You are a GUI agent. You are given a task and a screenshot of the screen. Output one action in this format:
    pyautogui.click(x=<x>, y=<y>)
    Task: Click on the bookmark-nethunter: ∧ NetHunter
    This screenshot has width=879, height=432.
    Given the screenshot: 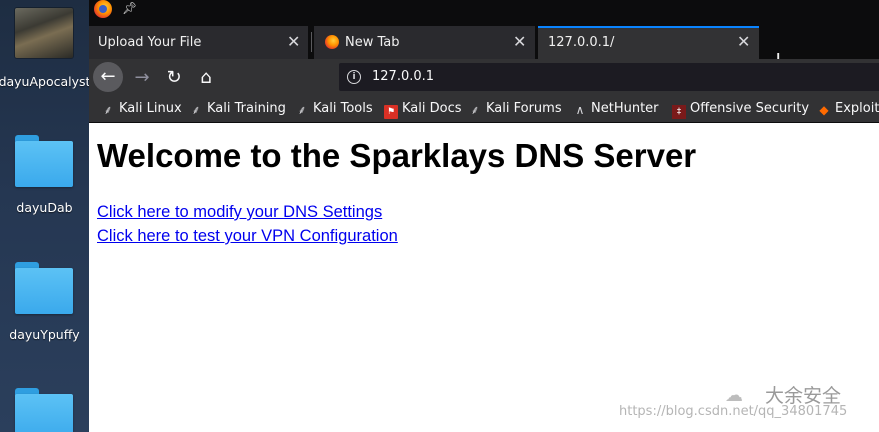 What is the action you would take?
    pyautogui.click(x=616, y=109)
    